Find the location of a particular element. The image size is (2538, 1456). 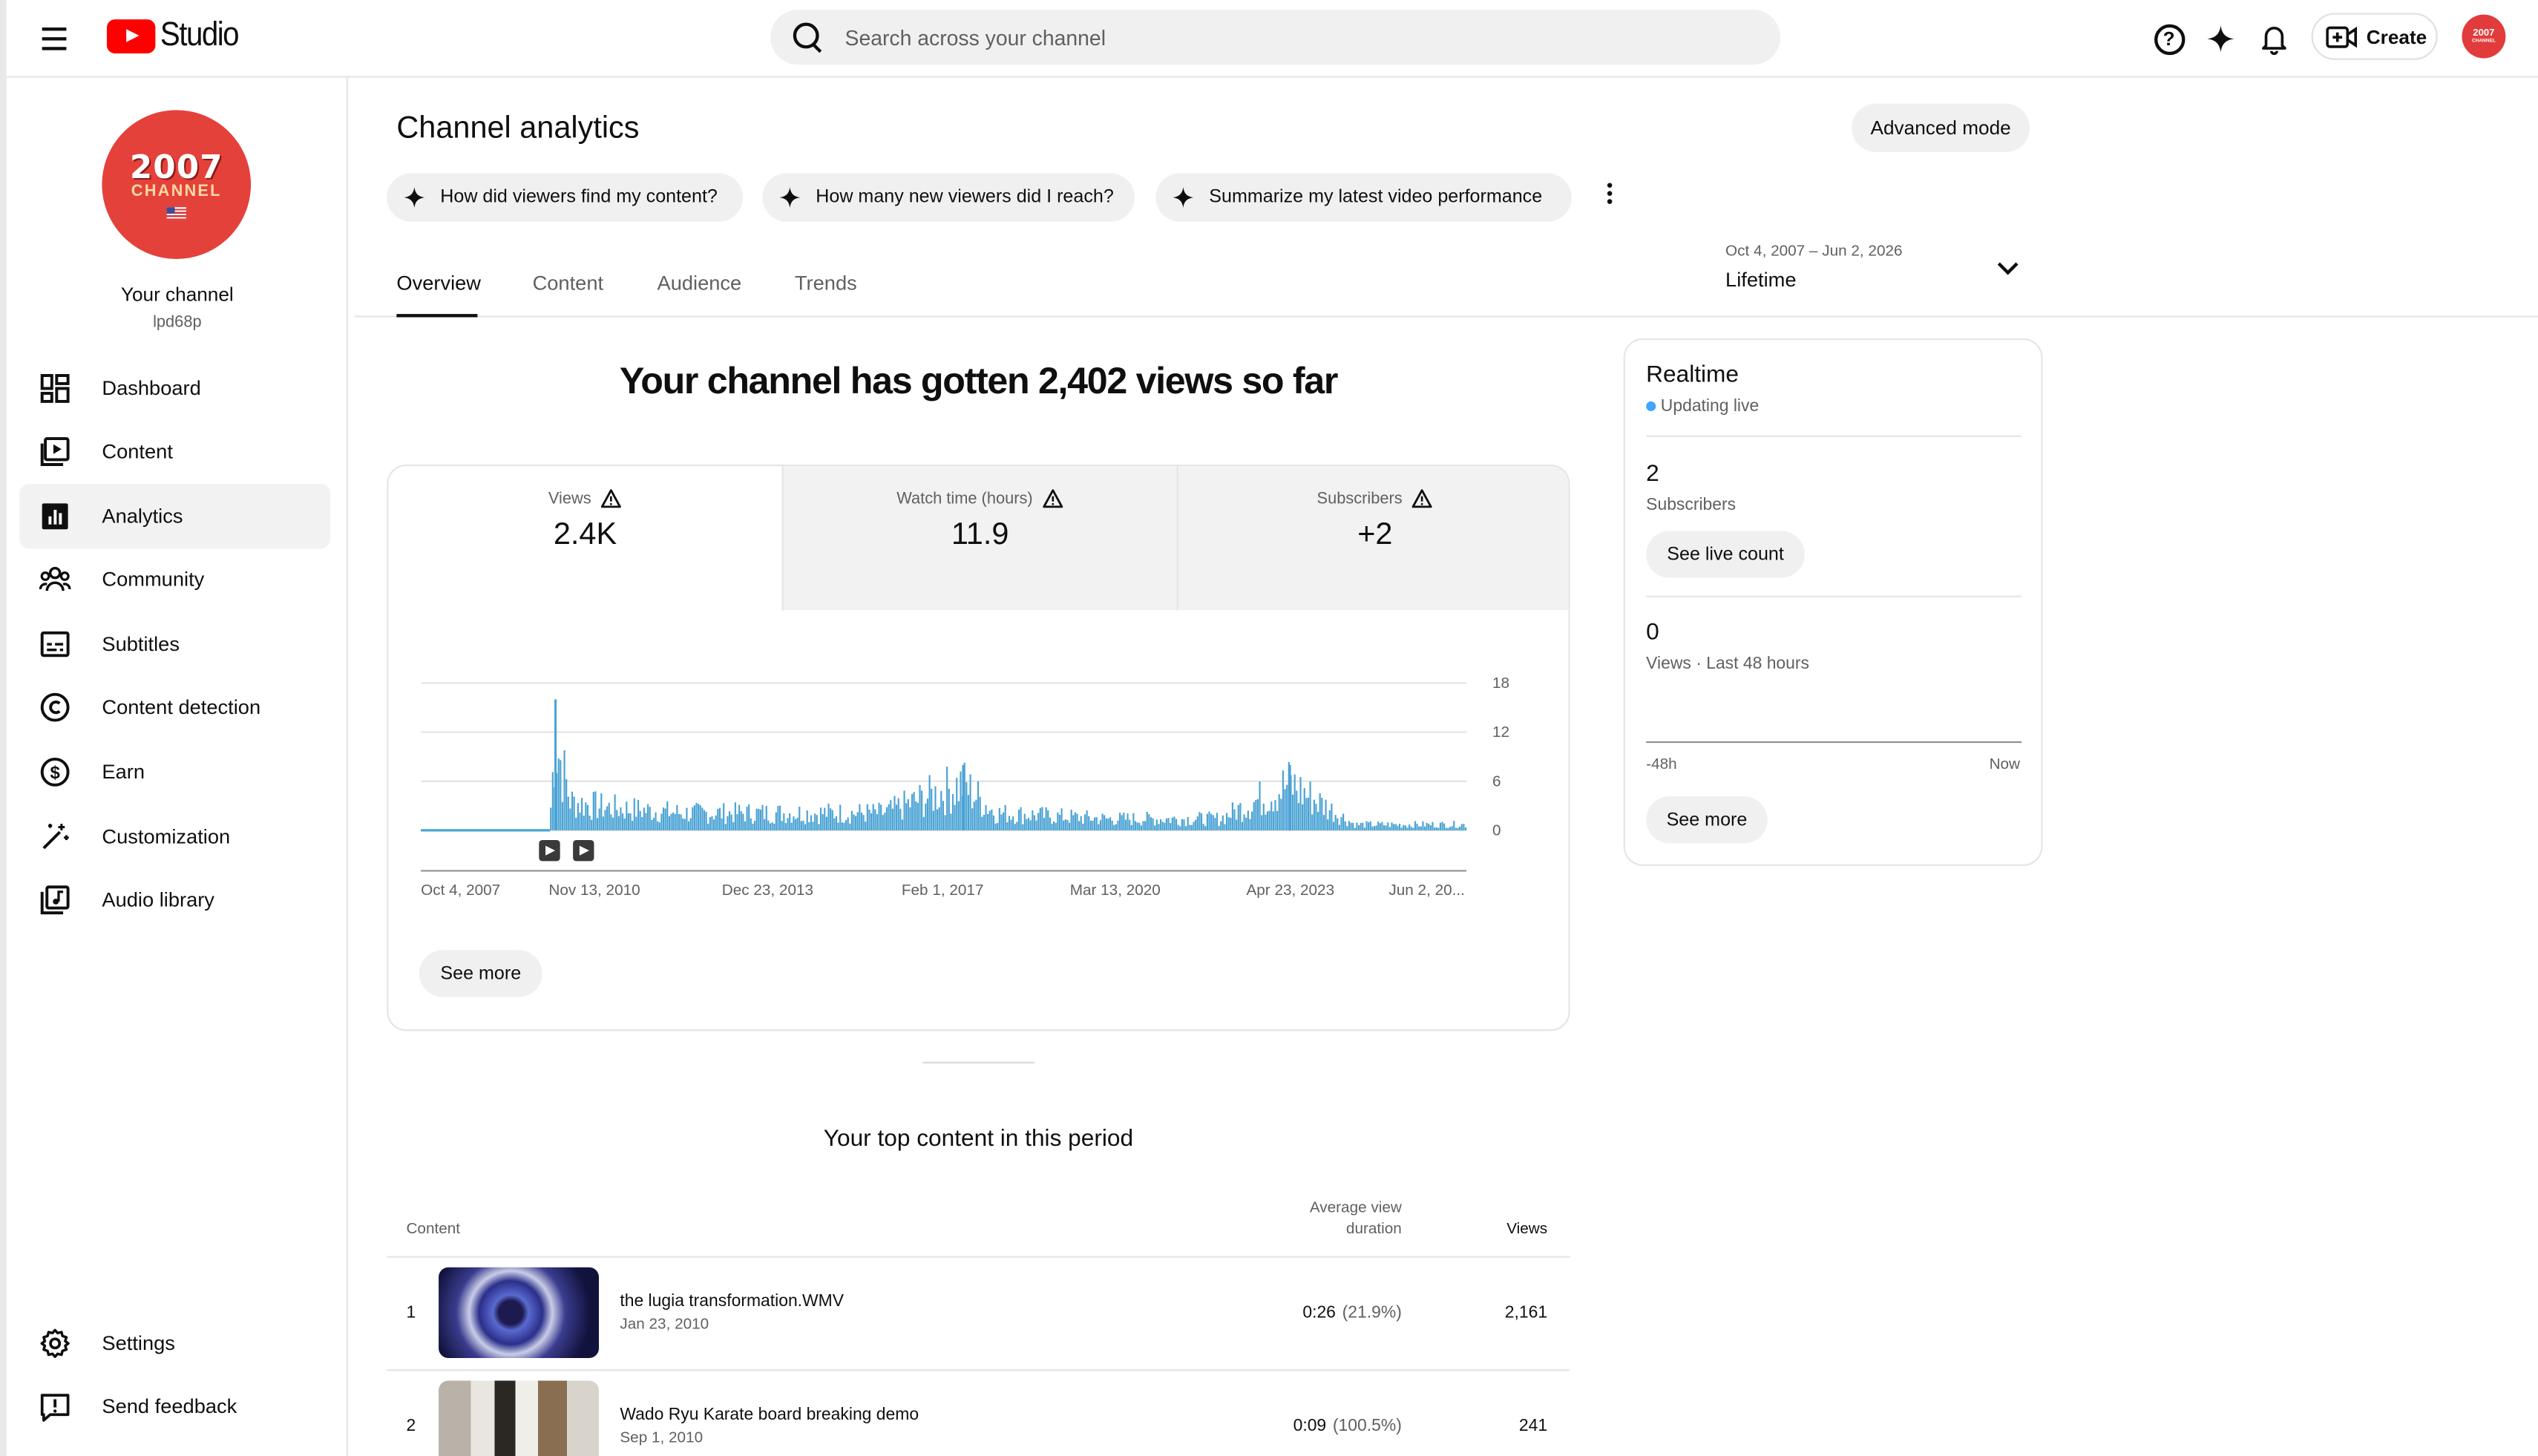

sidebar-item-send-feedback: Send feedback is located at coordinates (174, 1407).